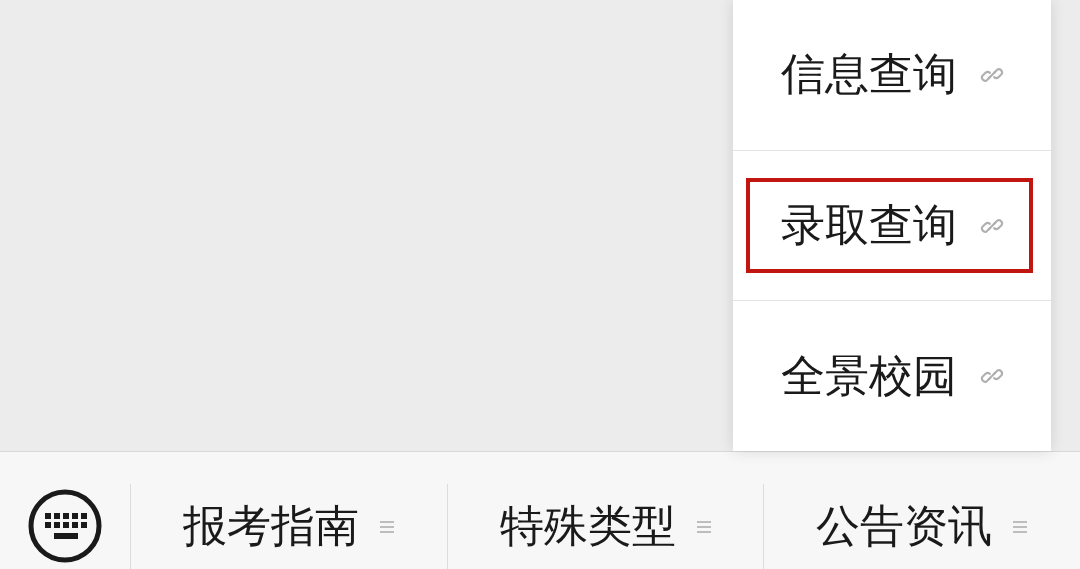 This screenshot has height=569, width=1080. What do you see at coordinates (288, 526) in the screenshot?
I see `menu-tab: 报考指南` at bounding box center [288, 526].